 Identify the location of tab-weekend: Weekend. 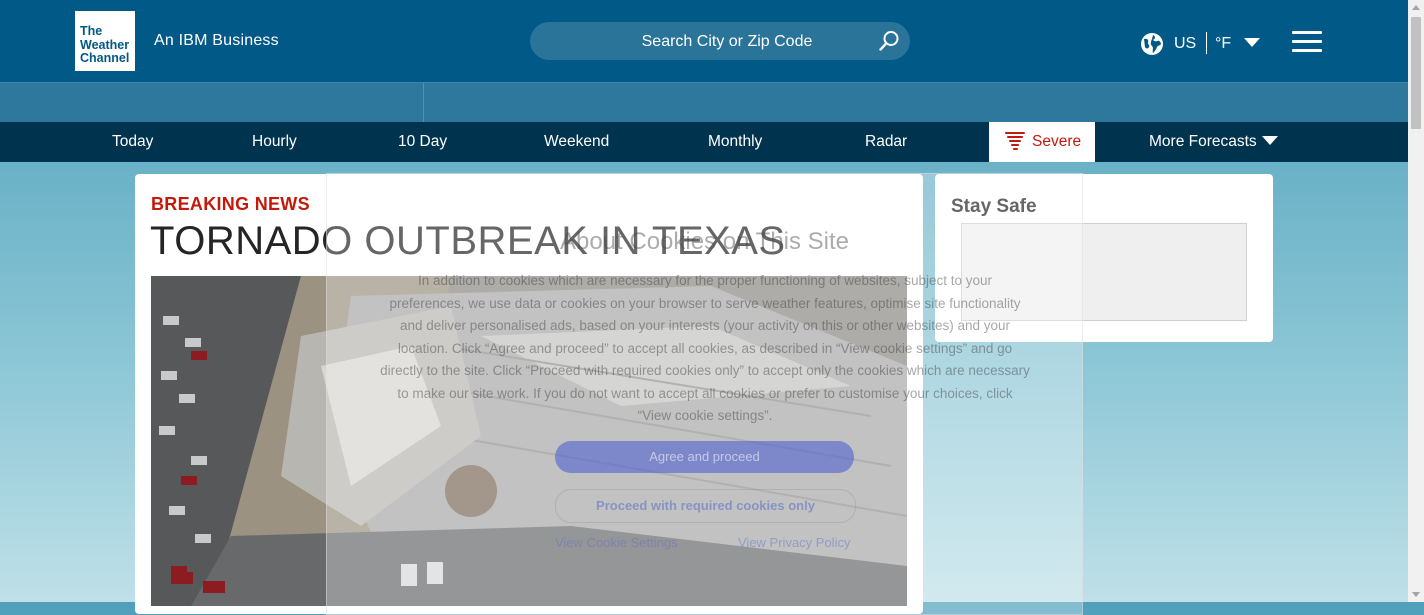
(576, 142).